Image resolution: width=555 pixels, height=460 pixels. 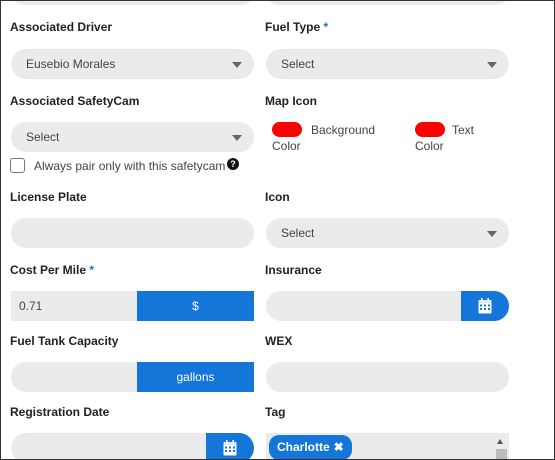 What do you see at coordinates (130, 166) in the screenshot?
I see `always-pair-label: Always pair only with this safetycam` at bounding box center [130, 166].